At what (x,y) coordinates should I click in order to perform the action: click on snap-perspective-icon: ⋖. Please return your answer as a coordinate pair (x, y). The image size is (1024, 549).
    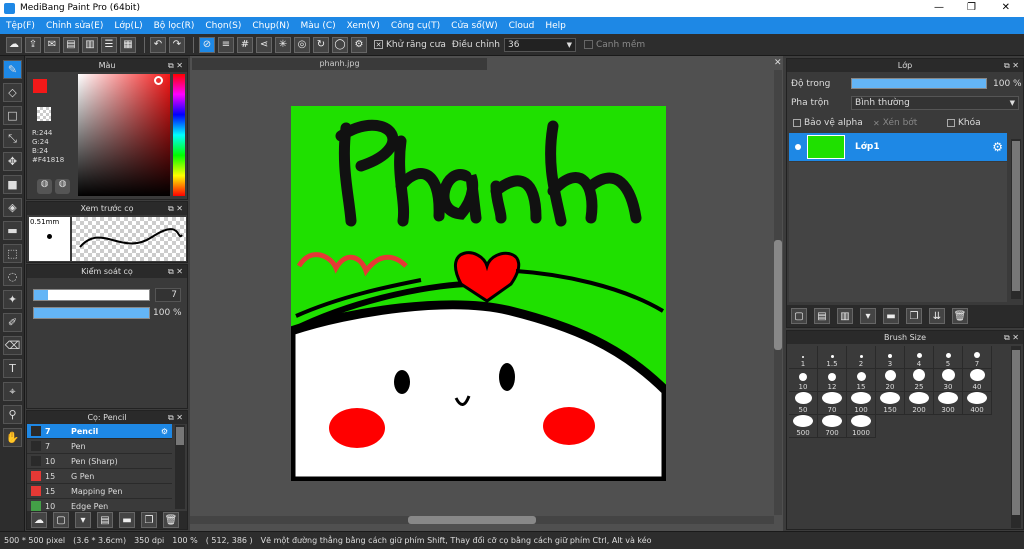
    Looking at the image, I should click on (264, 44).